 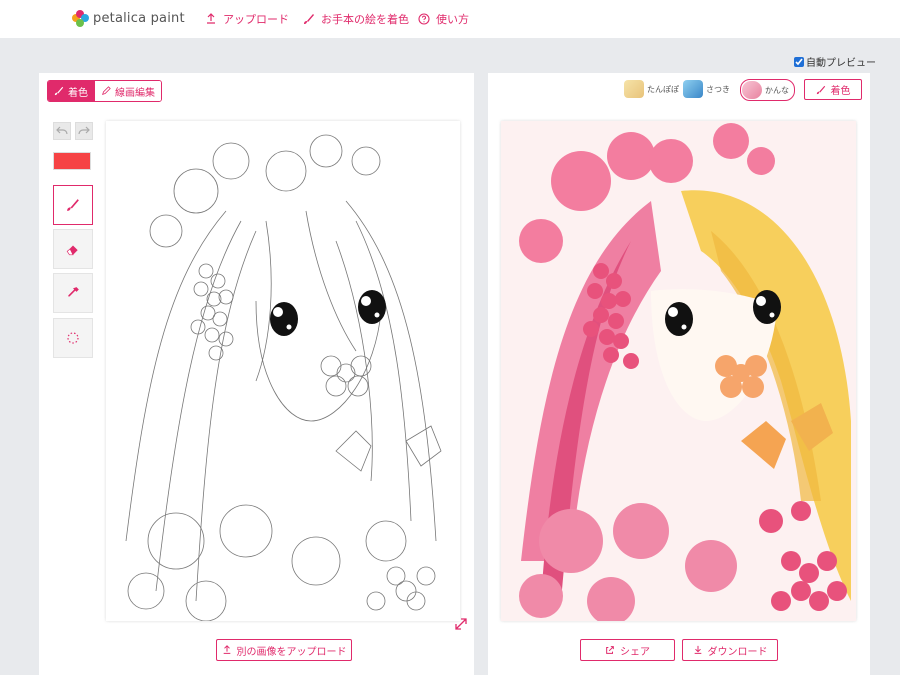 I want to click on brush-tool, so click(x=73, y=205).